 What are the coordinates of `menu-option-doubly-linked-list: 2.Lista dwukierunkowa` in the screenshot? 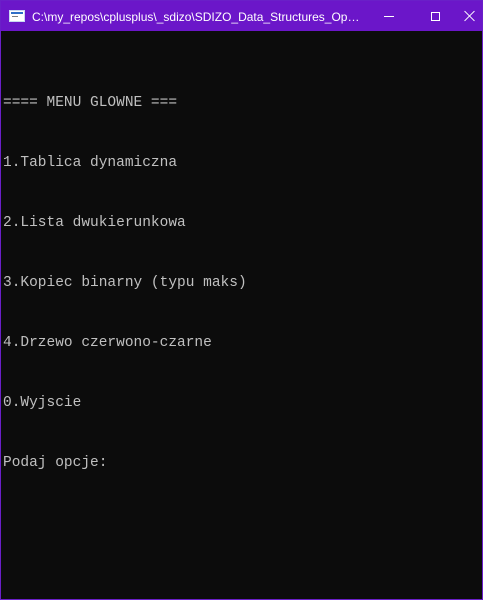 It's located at (94, 223).